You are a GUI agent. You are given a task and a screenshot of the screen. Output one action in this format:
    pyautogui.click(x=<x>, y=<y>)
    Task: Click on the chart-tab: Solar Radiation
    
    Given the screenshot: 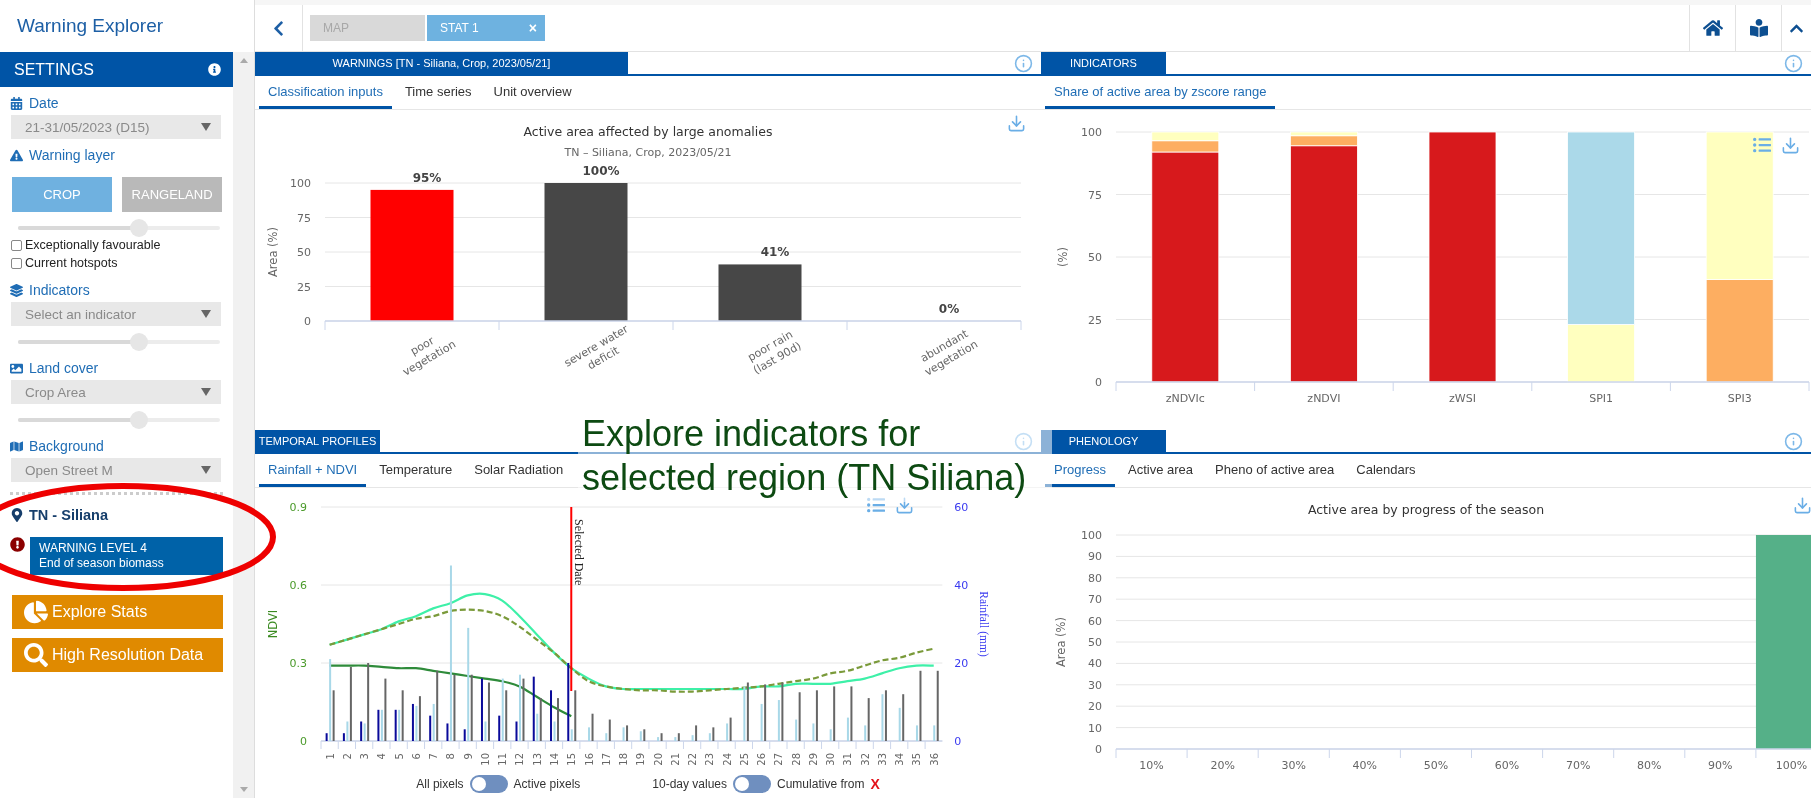 What is the action you would take?
    pyautogui.click(x=519, y=470)
    